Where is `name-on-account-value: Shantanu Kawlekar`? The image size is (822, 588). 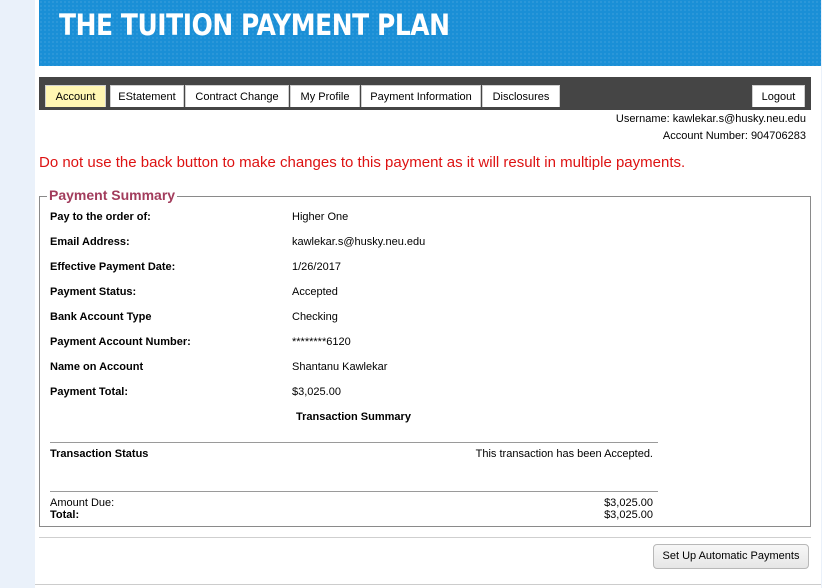 name-on-account-value: Shantanu Kawlekar is located at coordinates (340, 367).